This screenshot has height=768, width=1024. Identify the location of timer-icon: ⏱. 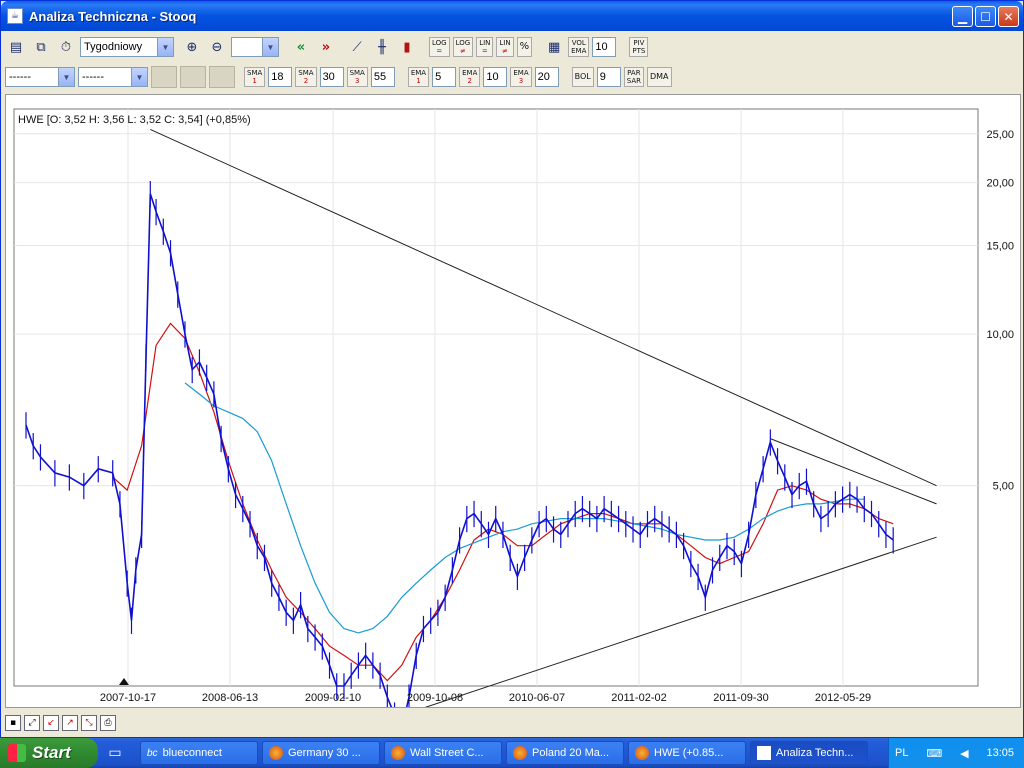
(66, 47).